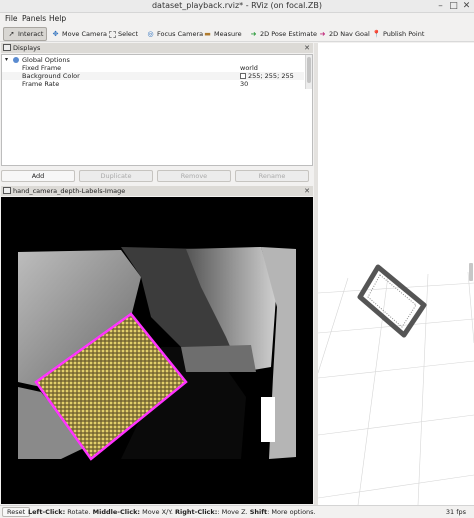 Image resolution: width=474 pixels, height=518 pixels. I want to click on rename-button: Rename, so click(272, 176).